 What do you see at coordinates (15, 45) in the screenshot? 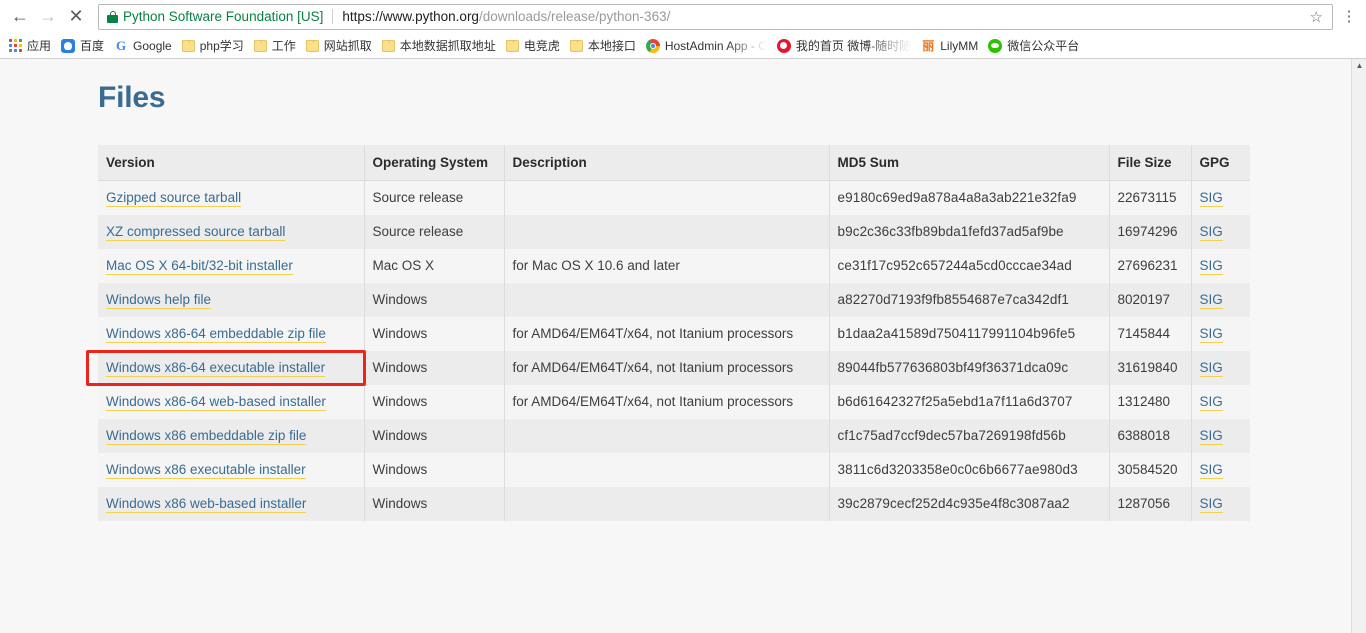
I see `apps-grid-icon` at bounding box center [15, 45].